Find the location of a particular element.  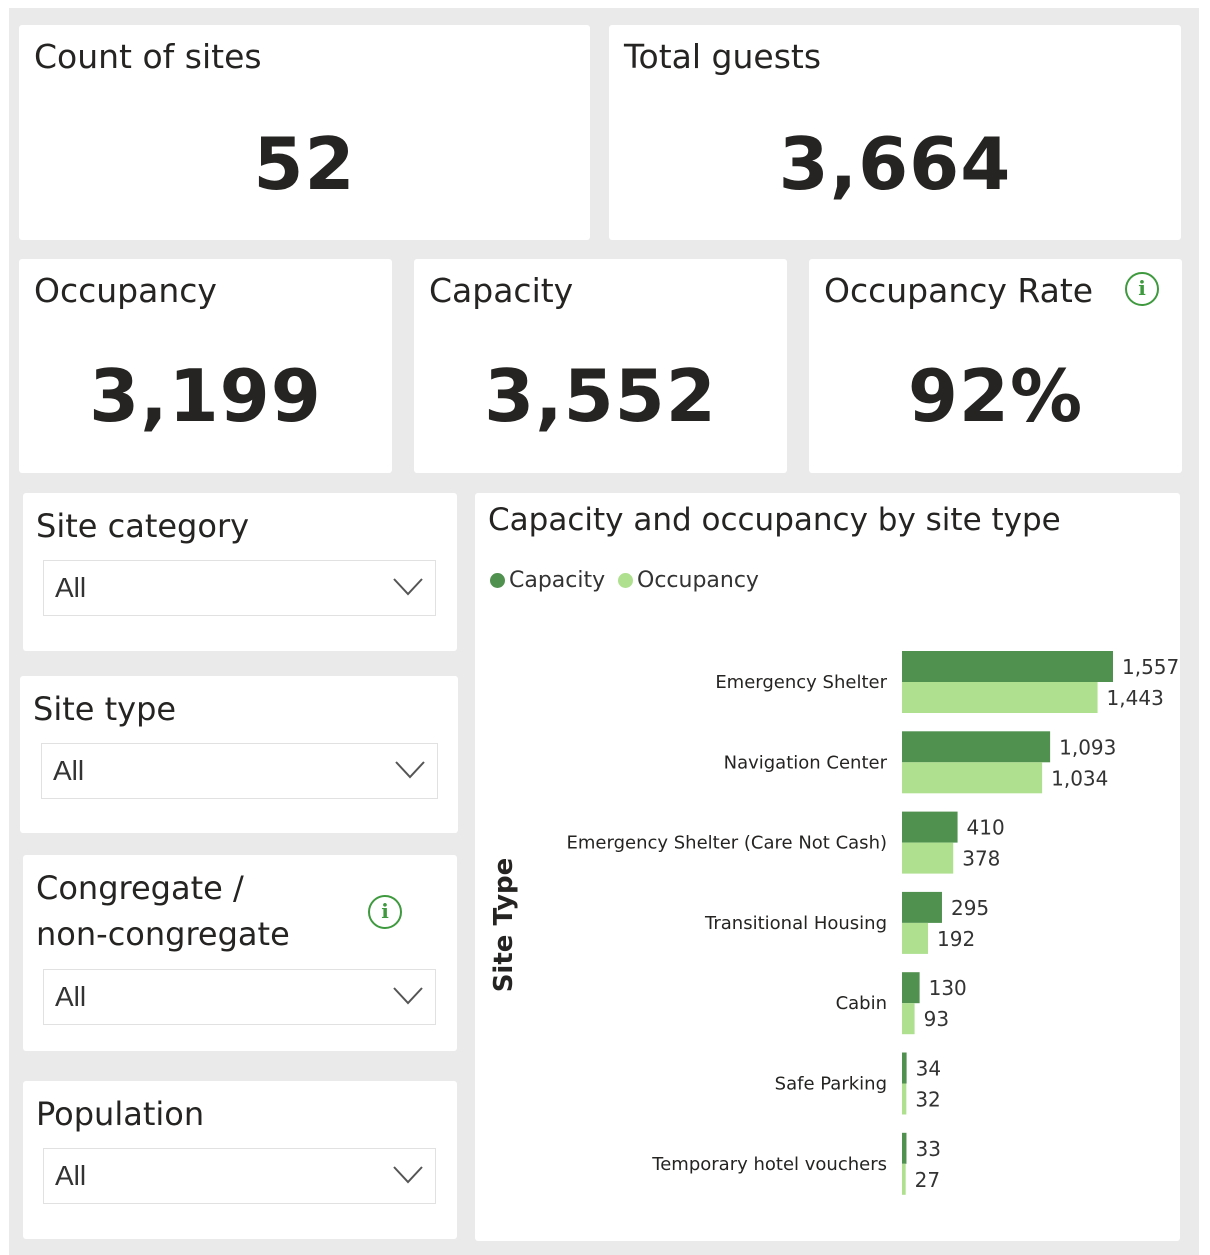

category-label: Cabin is located at coordinates (861, 1003).